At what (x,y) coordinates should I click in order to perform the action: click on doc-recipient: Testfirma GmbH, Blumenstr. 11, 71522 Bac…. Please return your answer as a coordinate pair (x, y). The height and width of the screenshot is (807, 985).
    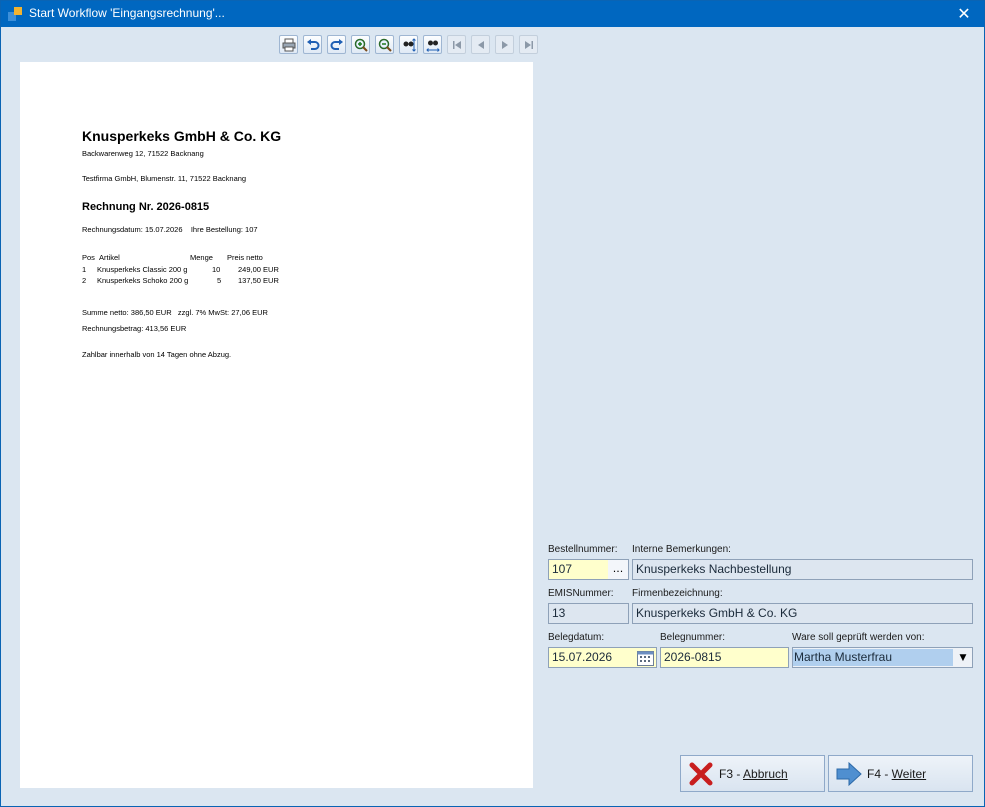
    Looking at the image, I should click on (164, 178).